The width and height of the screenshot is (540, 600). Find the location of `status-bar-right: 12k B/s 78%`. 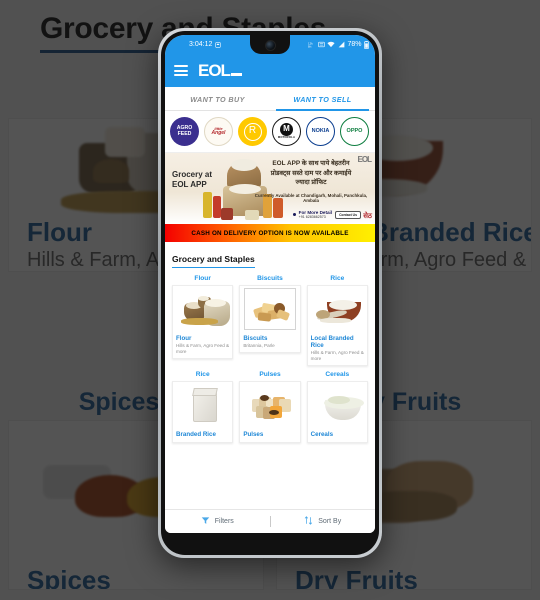

status-bar-right: 12k B/s 78% is located at coordinates (338, 44).